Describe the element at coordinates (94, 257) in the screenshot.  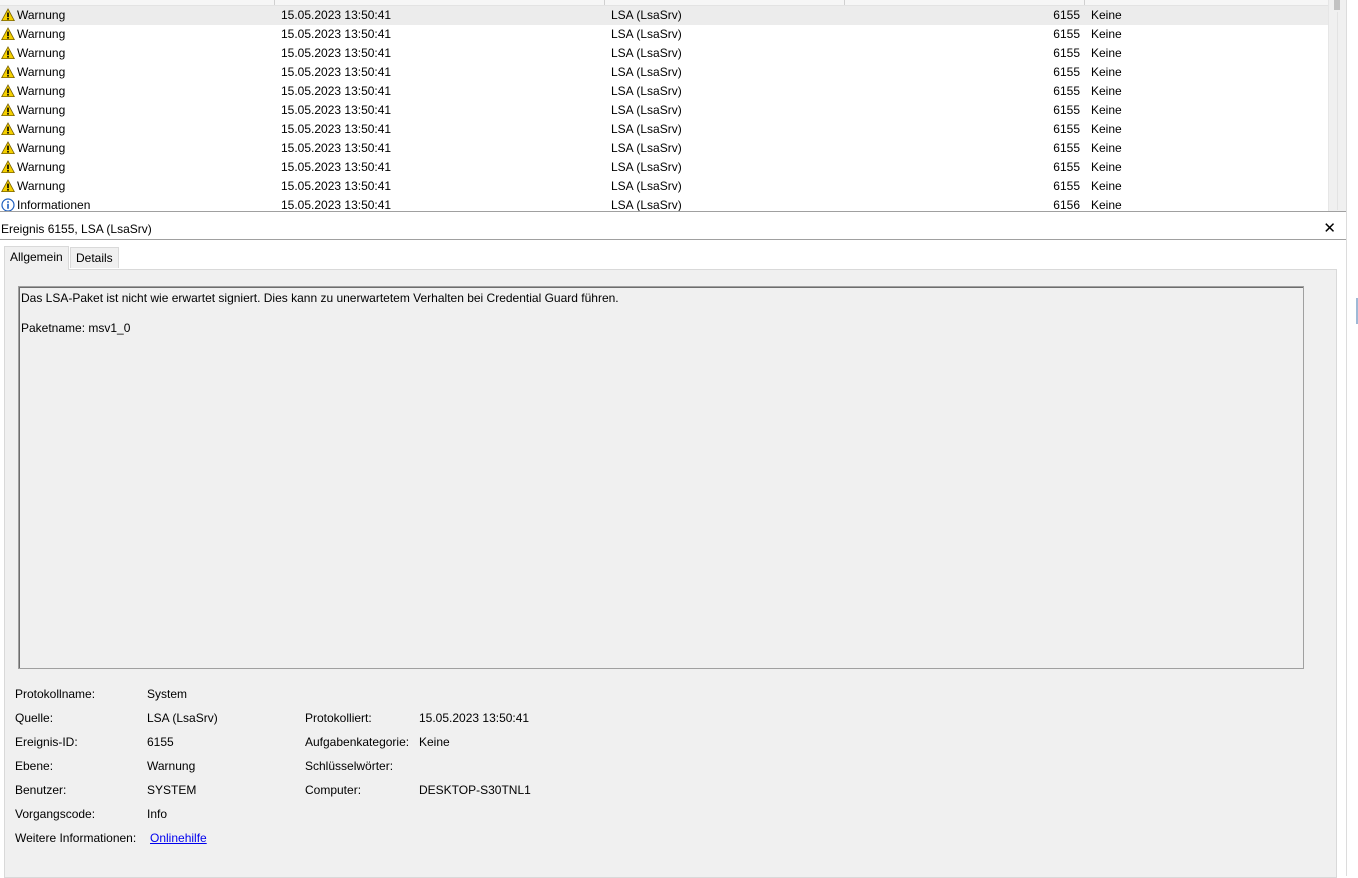
I see `tab-details: Details` at that location.